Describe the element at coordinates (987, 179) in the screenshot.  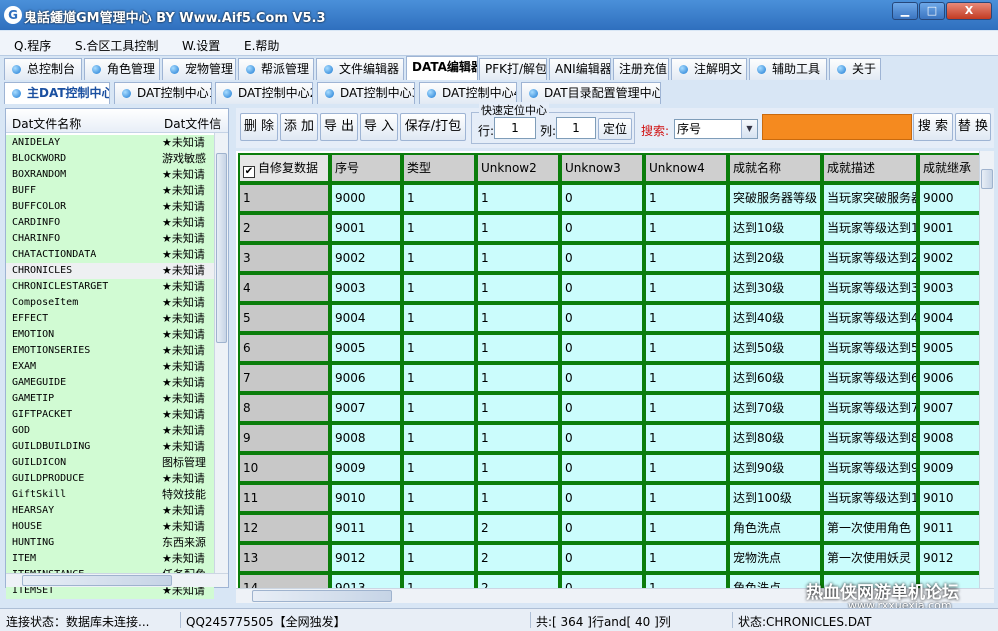
I see `grid-vscroll-thumb` at that location.